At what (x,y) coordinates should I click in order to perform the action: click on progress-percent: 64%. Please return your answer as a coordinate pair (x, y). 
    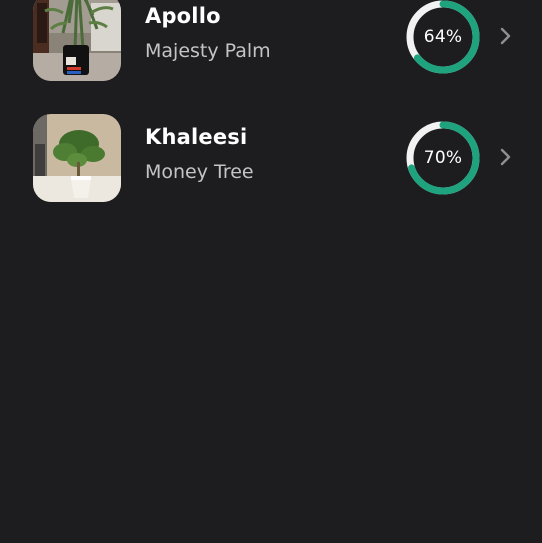
    Looking at the image, I should click on (443, 37).